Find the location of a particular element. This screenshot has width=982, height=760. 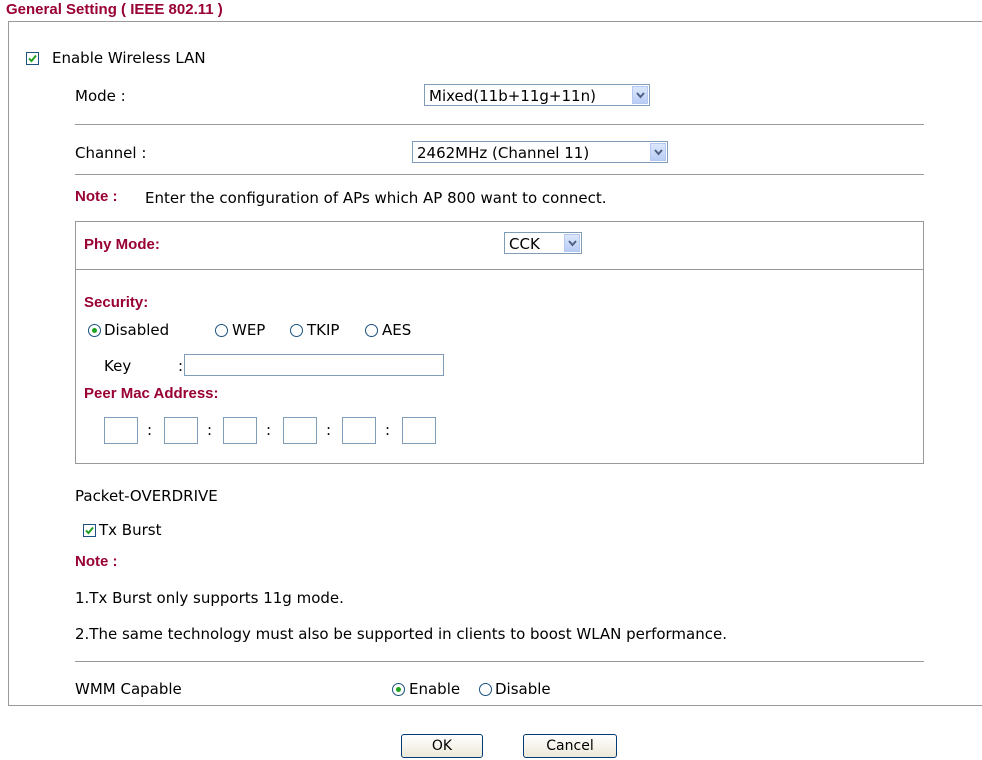

security-radio-tkip is located at coordinates (296, 330).